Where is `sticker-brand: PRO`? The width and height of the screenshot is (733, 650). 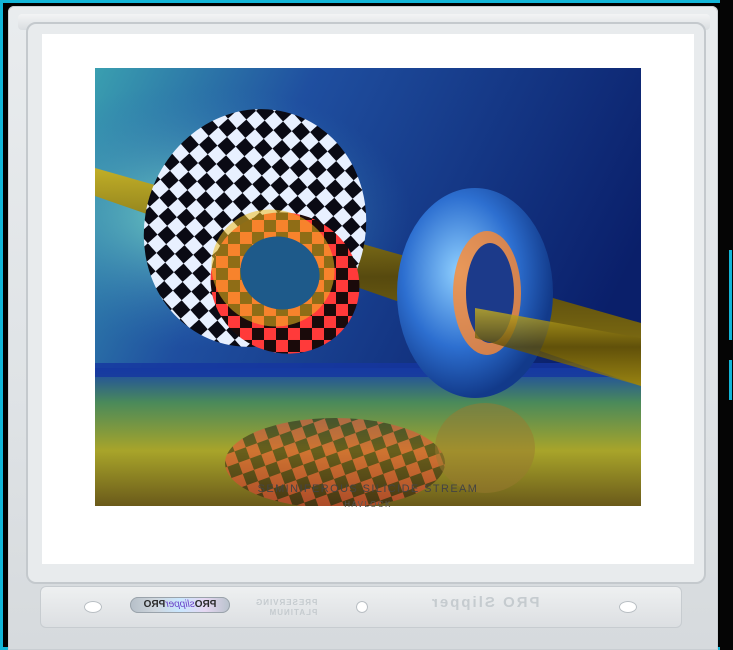 sticker-brand: PRO is located at coordinates (205, 604).